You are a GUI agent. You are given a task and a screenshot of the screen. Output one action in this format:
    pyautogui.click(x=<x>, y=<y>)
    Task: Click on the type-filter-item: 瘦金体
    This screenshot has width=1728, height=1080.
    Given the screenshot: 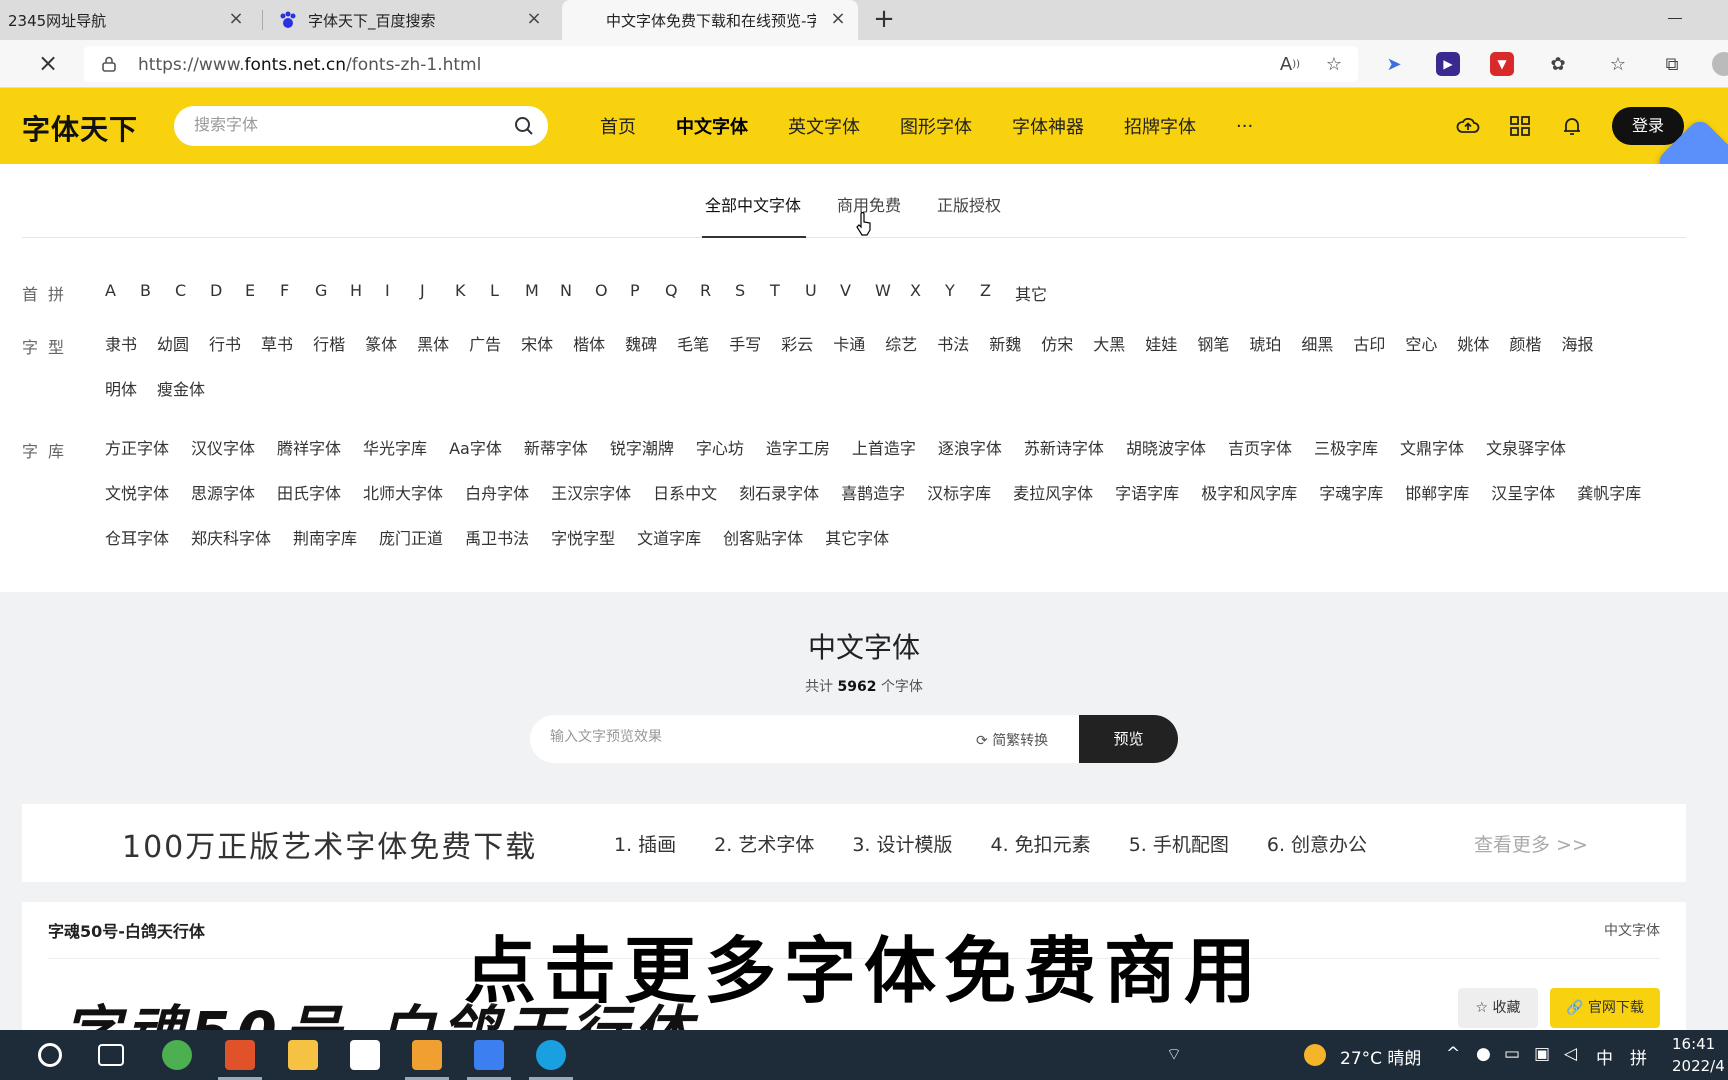 What is the action you would take?
    pyautogui.click(x=181, y=389)
    